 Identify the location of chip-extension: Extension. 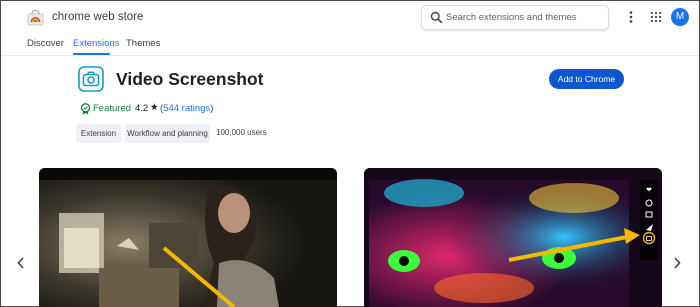
(98, 133).